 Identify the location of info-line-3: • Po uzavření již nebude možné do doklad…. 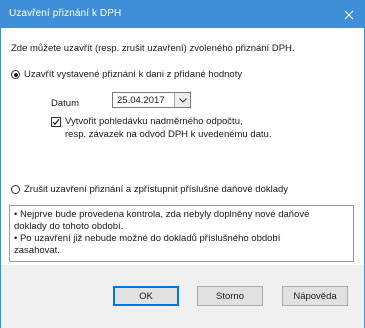
(147, 238).